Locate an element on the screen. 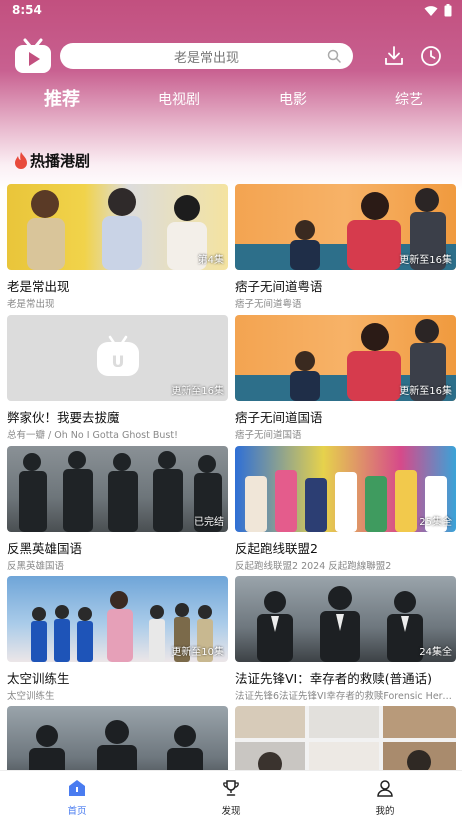 This screenshot has width=462, height=823. tab-movies: 电影 is located at coordinates (293, 99).